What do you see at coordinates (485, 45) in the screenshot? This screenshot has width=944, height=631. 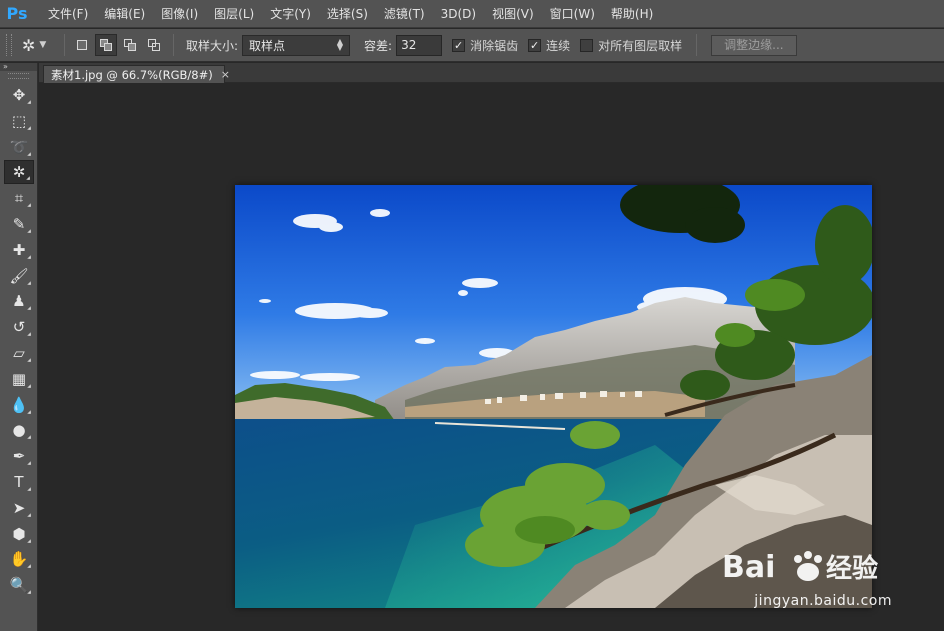 I see `antialias-checkbox: ✓ 消除锯齿` at bounding box center [485, 45].